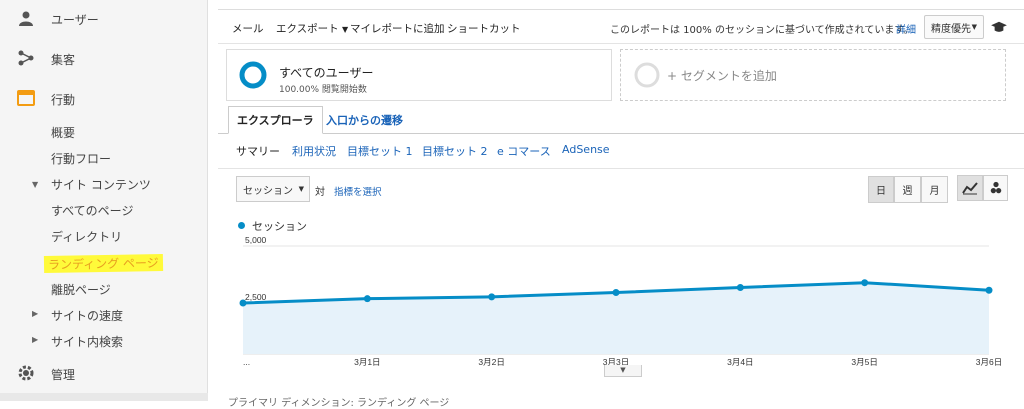 The height and width of the screenshot is (409, 1024). What do you see at coordinates (307, 29) in the screenshot?
I see `export-label: エクスポート` at bounding box center [307, 29].